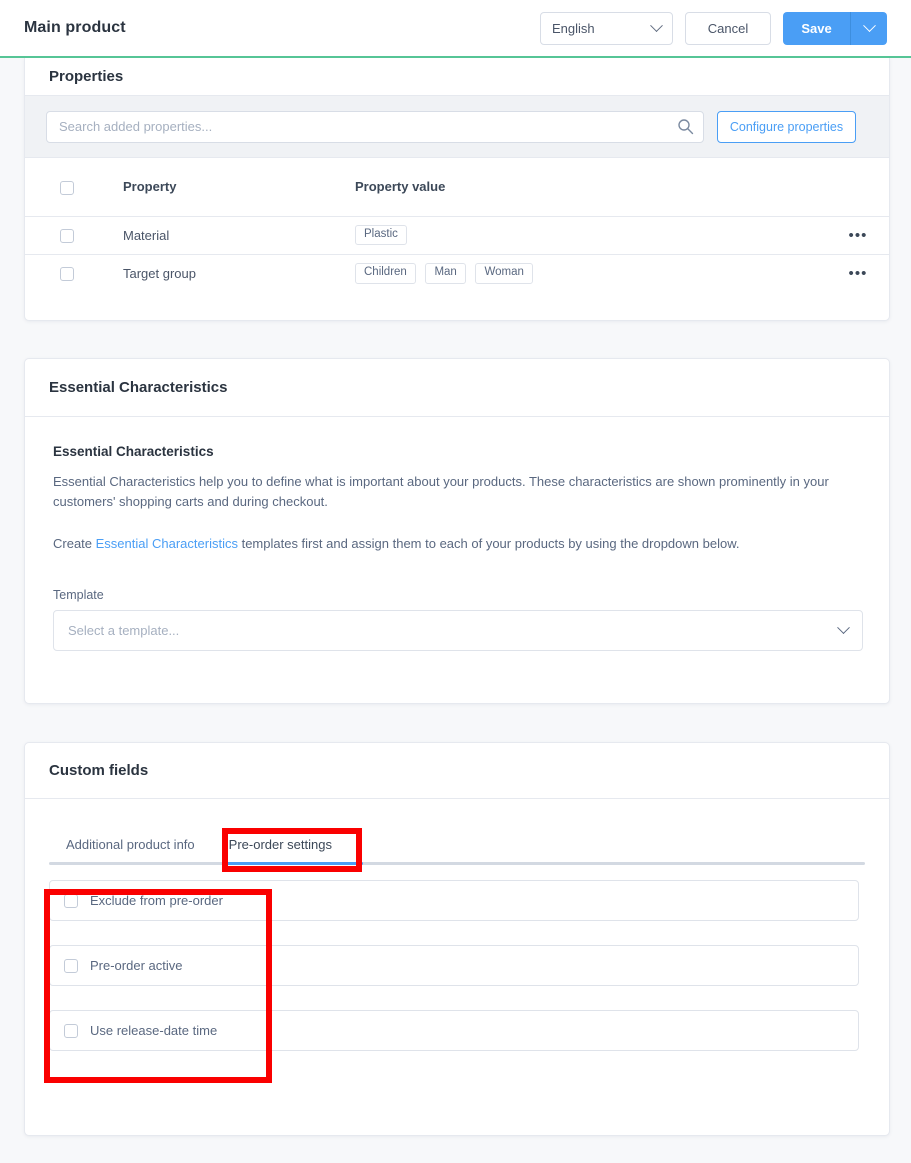 The width and height of the screenshot is (911, 1163). I want to click on use-release-date-time-label: Use release-date time, so click(154, 1030).